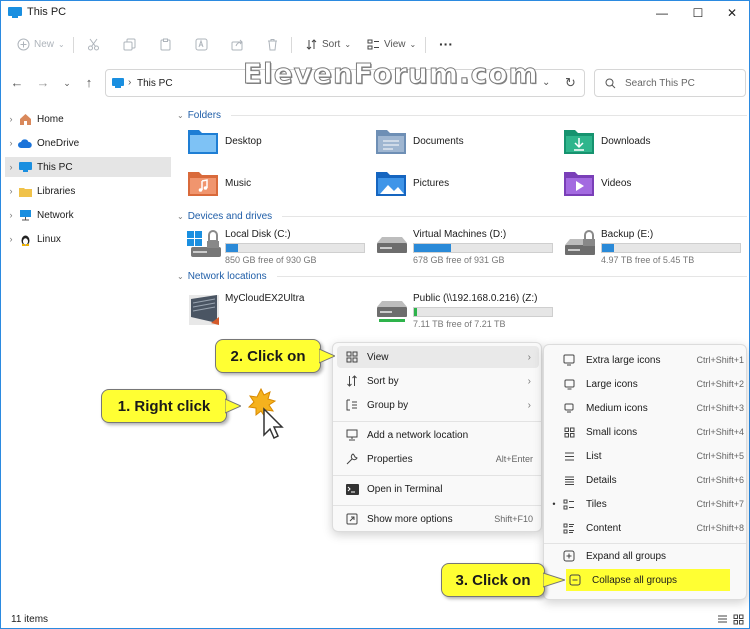 The height and width of the screenshot is (629, 750). Describe the element at coordinates (438, 381) in the screenshot. I see `menu-item-sort-by: Sort by ›` at that location.